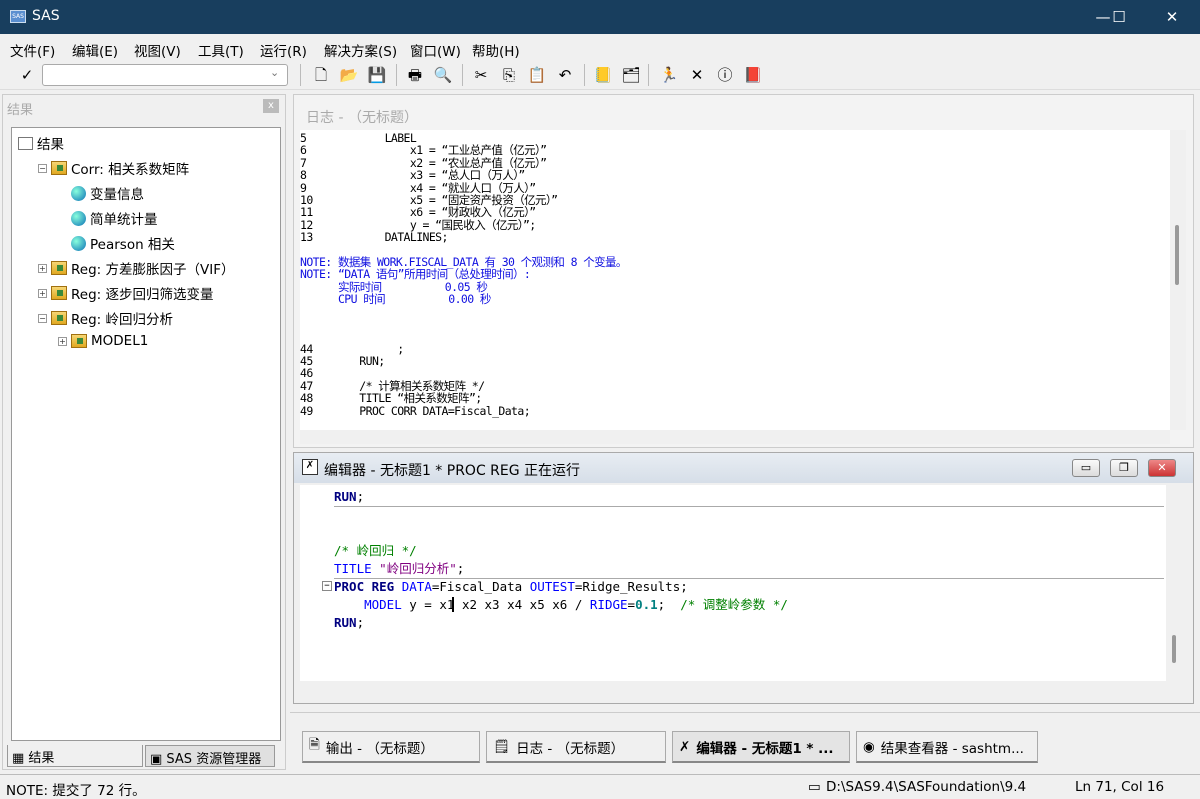  Describe the element at coordinates (132, 245) in the screenshot. I see `tree-item-label: Pearson 相关` at that location.